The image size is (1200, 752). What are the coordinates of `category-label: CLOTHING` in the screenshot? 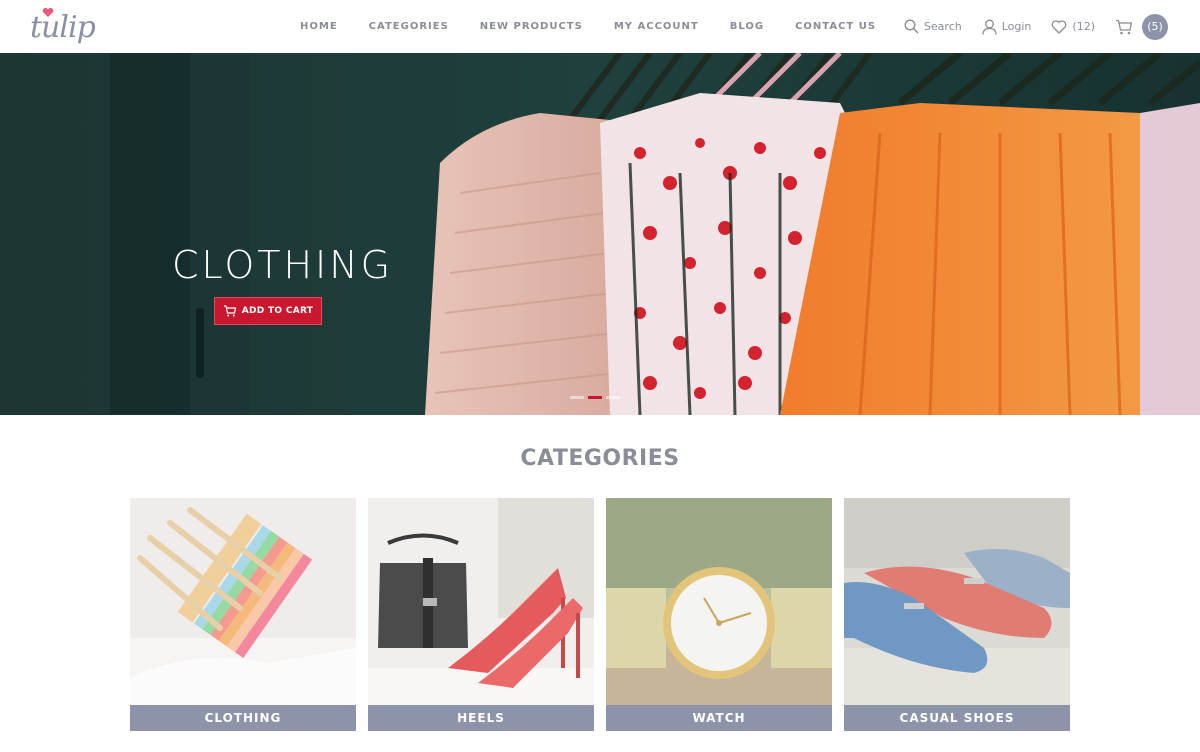 It's located at (243, 718).